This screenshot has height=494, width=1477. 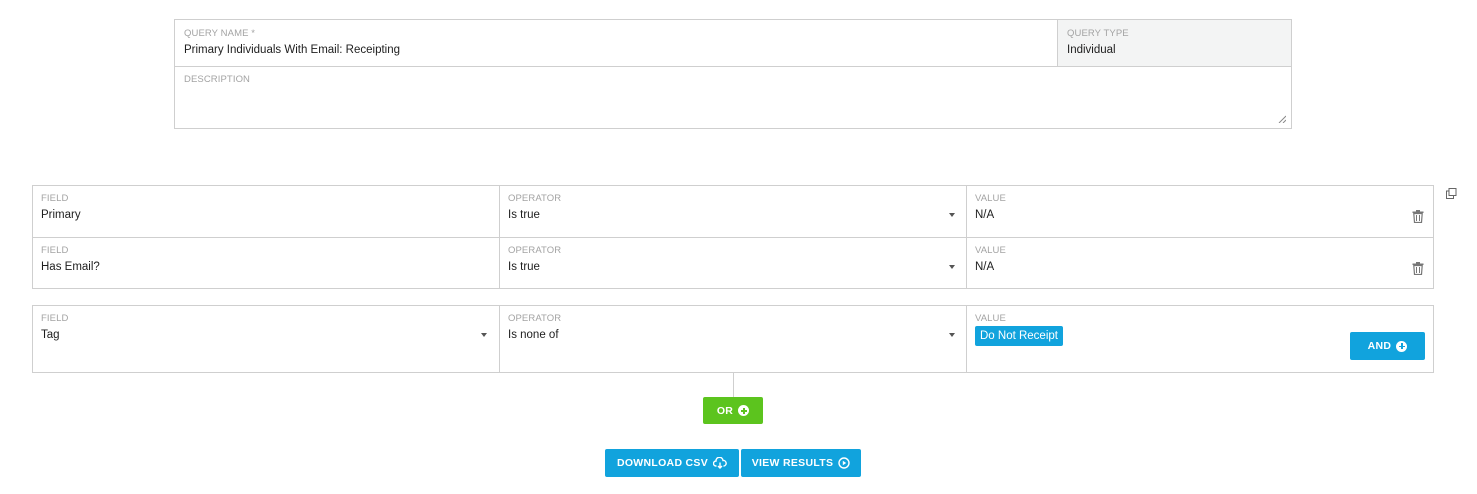 What do you see at coordinates (844, 463) in the screenshot?
I see `play-circle-icon` at bounding box center [844, 463].